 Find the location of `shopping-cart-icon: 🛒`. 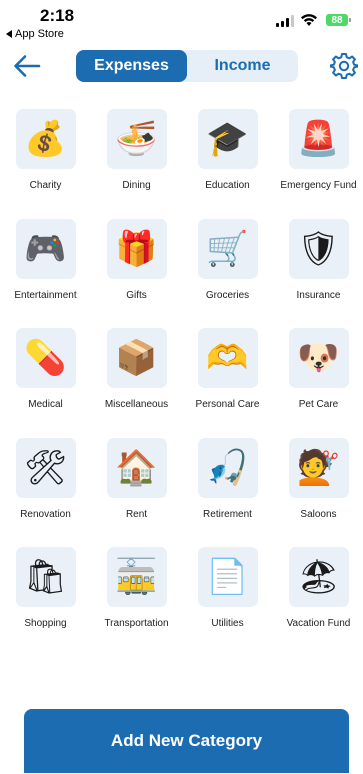

shopping-cart-icon: 🛒 is located at coordinates (227, 248).